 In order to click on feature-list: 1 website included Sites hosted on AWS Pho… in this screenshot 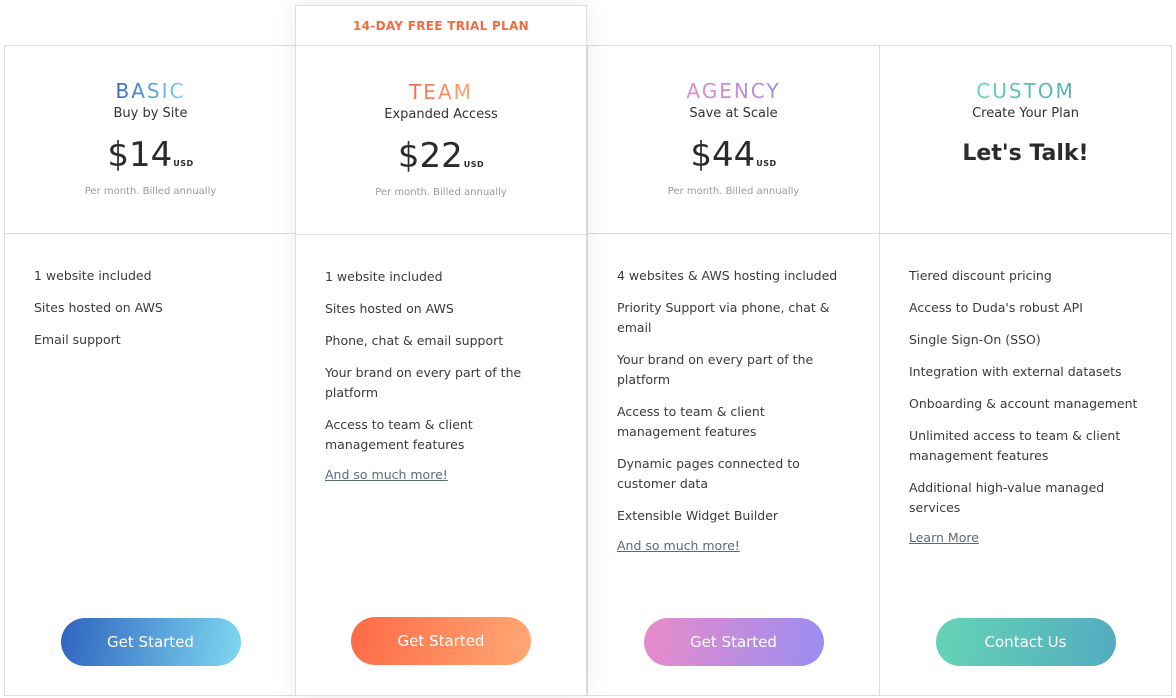, I will do `click(441, 345)`.